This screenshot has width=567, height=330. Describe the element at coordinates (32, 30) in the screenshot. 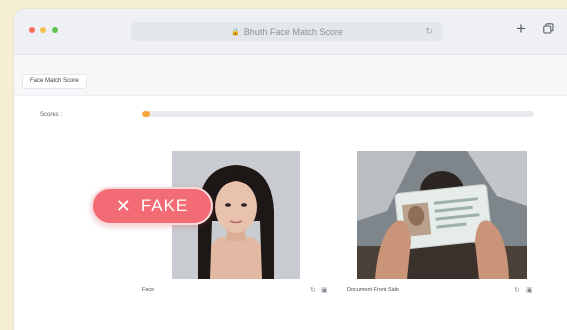

I see `close-window-button` at that location.